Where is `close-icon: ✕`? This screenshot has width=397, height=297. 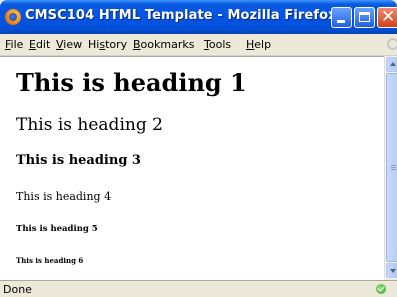 close-icon: ✕ is located at coordinates (388, 17).